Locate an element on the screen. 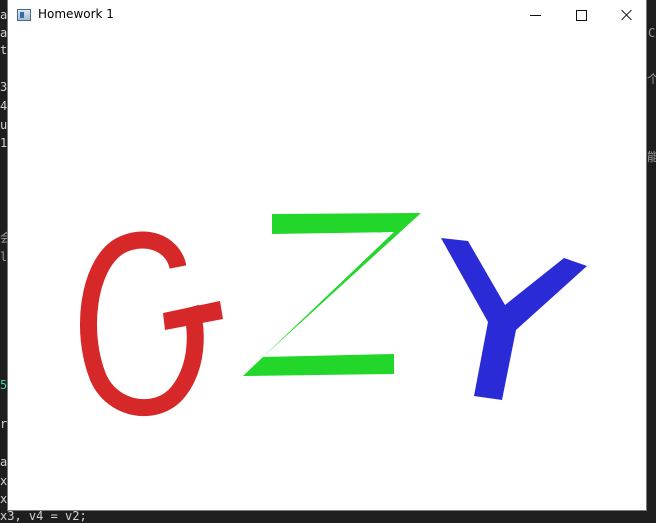 The height and width of the screenshot is (523, 656). title-bar: Homework 1 is located at coordinates (327, 16).